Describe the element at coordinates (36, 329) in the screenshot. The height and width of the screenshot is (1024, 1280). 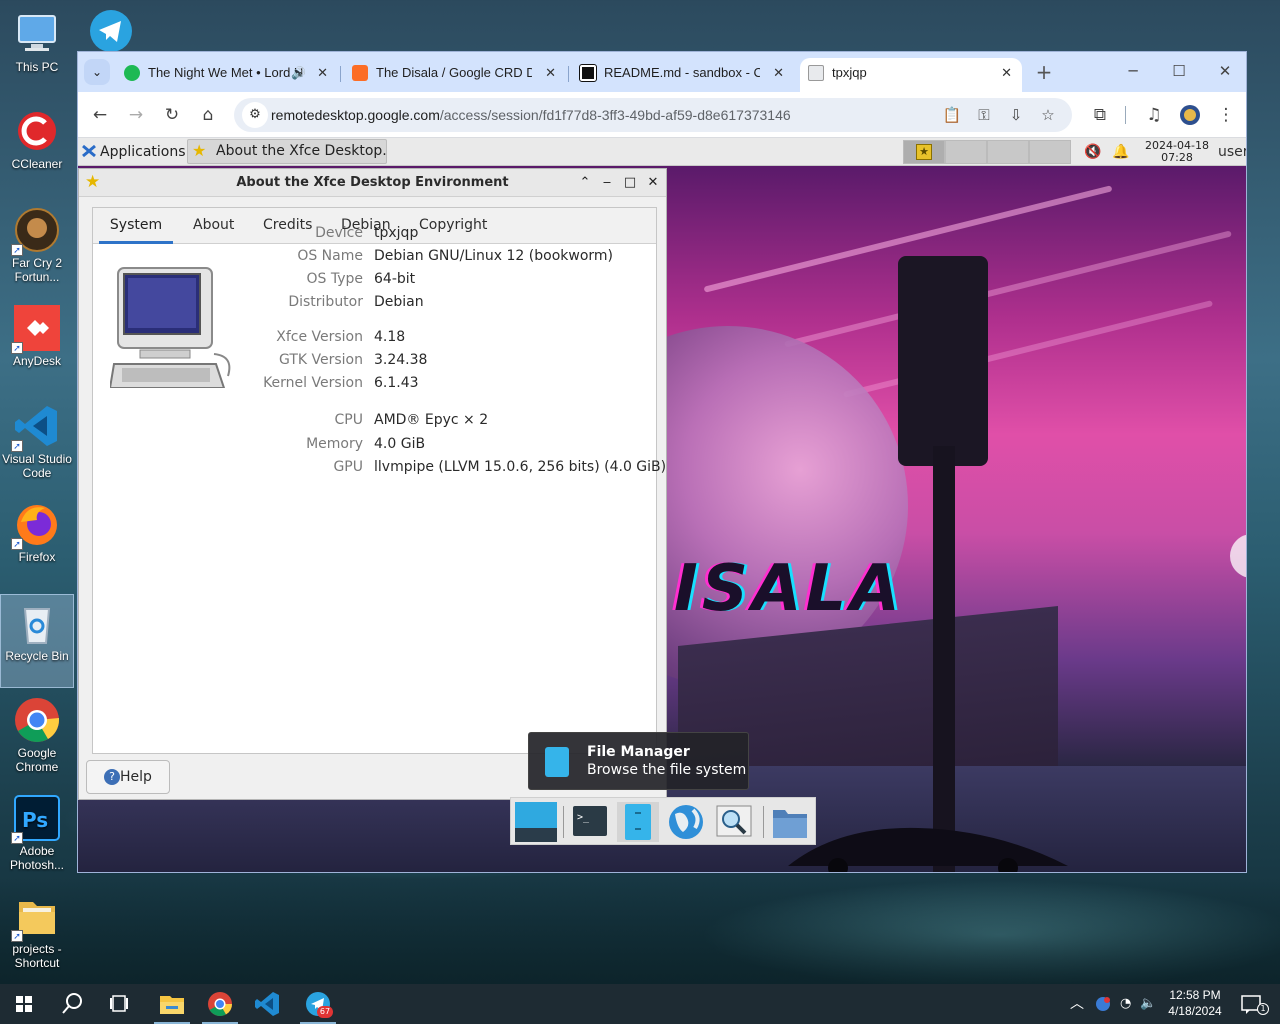
I see `anydesk-icon: ➚` at that location.